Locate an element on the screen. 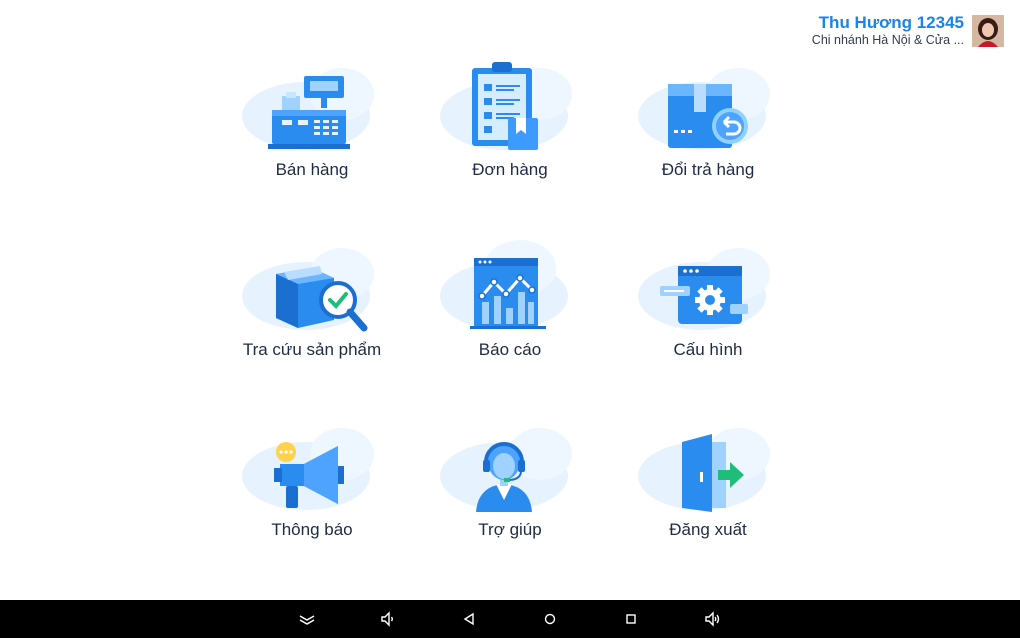 This screenshot has width=1020, height=638. menu-tile-logout: Đăng xuất is located at coordinates (708, 508).